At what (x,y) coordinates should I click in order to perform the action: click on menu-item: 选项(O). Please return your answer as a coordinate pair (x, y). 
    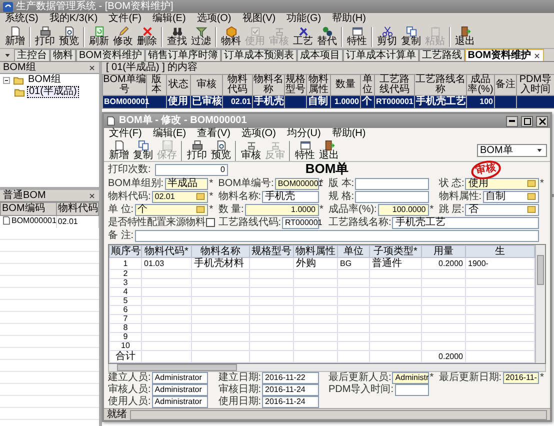
    Looking at the image, I should click on (214, 19).